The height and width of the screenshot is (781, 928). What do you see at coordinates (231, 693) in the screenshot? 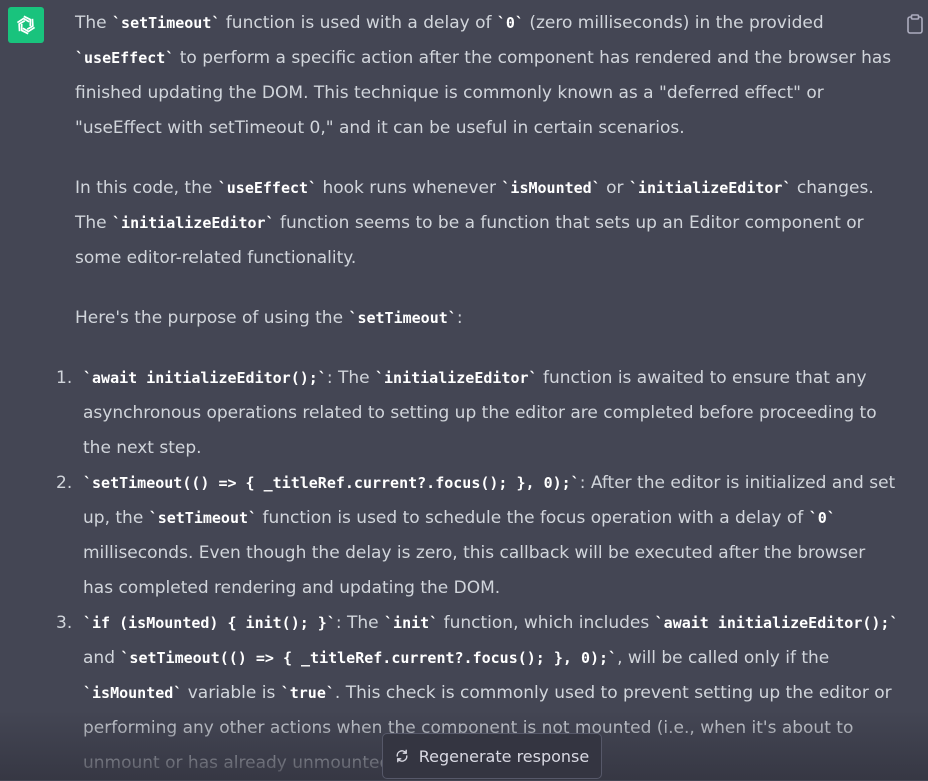
I see `text-run: variable is` at bounding box center [231, 693].